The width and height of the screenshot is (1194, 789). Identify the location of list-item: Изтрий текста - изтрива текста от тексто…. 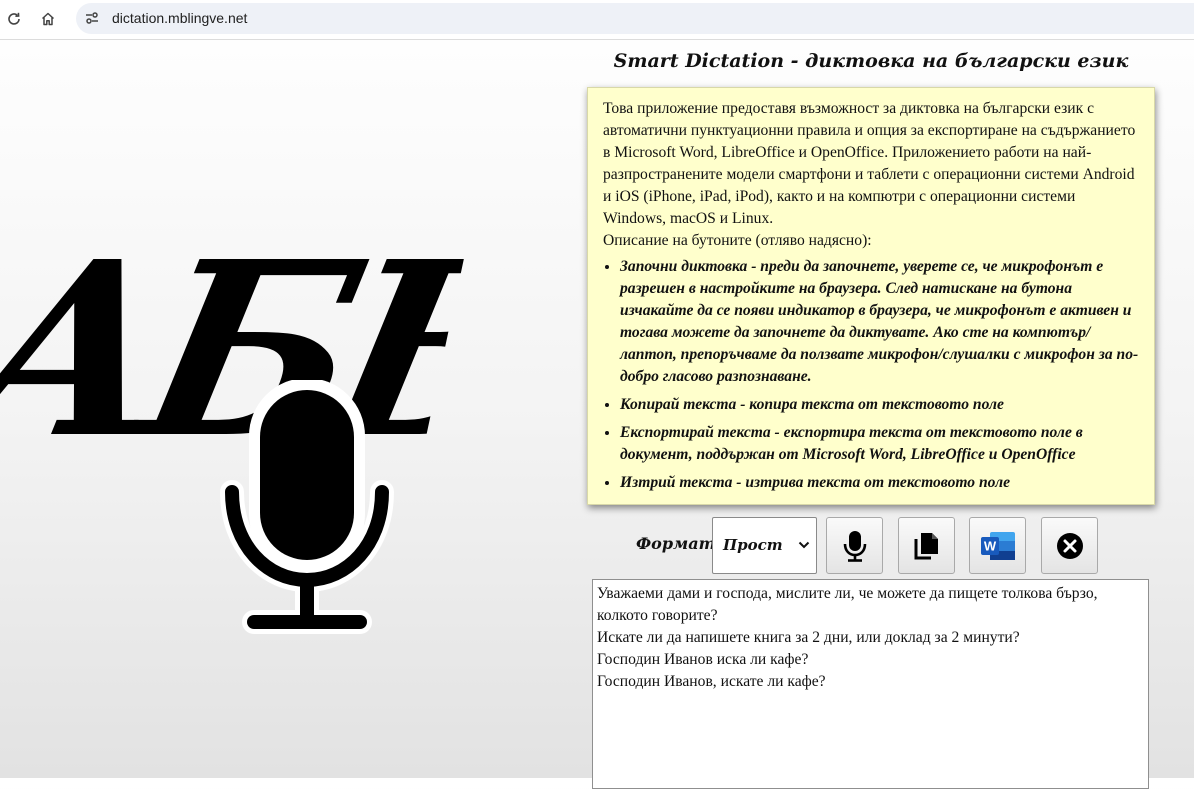
(880, 483).